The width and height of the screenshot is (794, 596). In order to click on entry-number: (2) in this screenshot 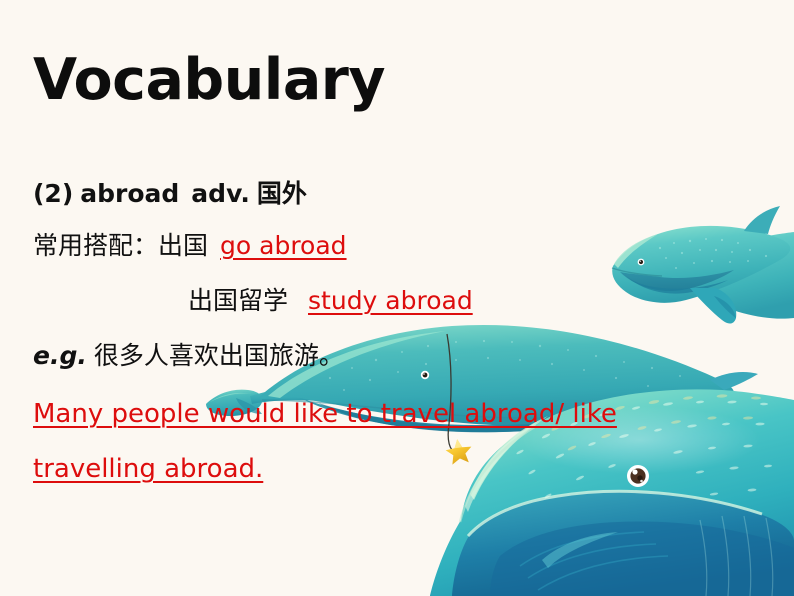, I will do `click(53, 193)`.